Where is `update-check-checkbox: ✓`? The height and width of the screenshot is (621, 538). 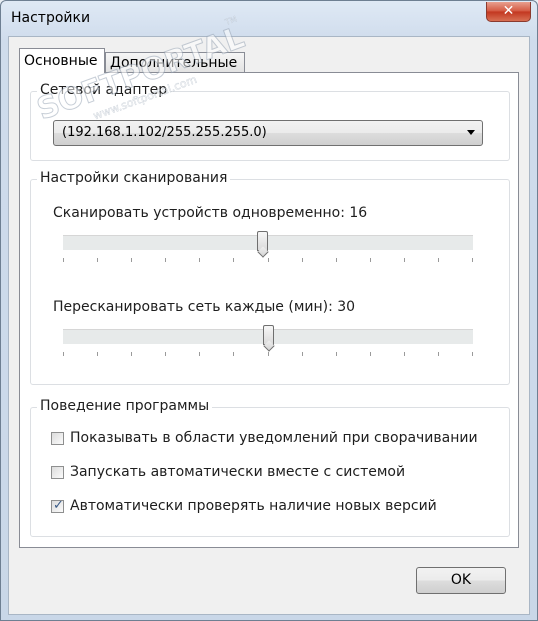
update-check-checkbox: ✓ is located at coordinates (57, 505).